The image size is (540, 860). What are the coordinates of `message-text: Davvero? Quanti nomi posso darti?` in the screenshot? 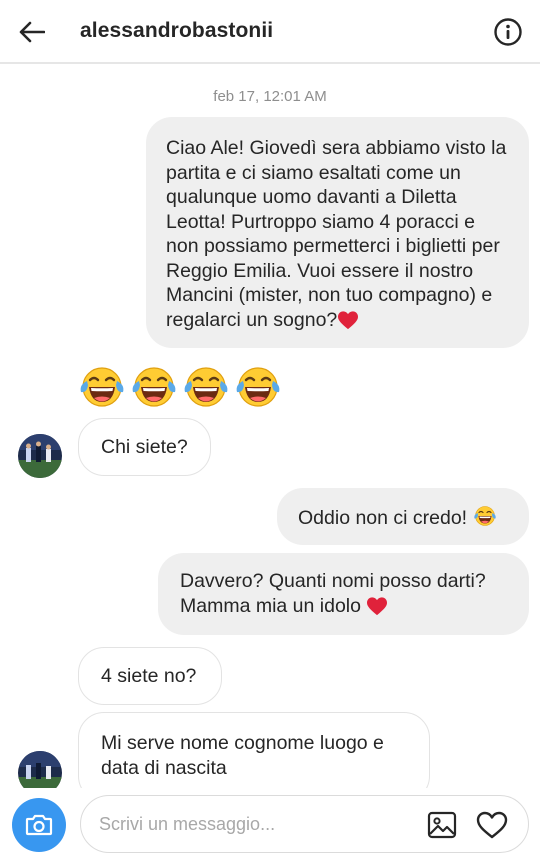 It's located at (333, 581).